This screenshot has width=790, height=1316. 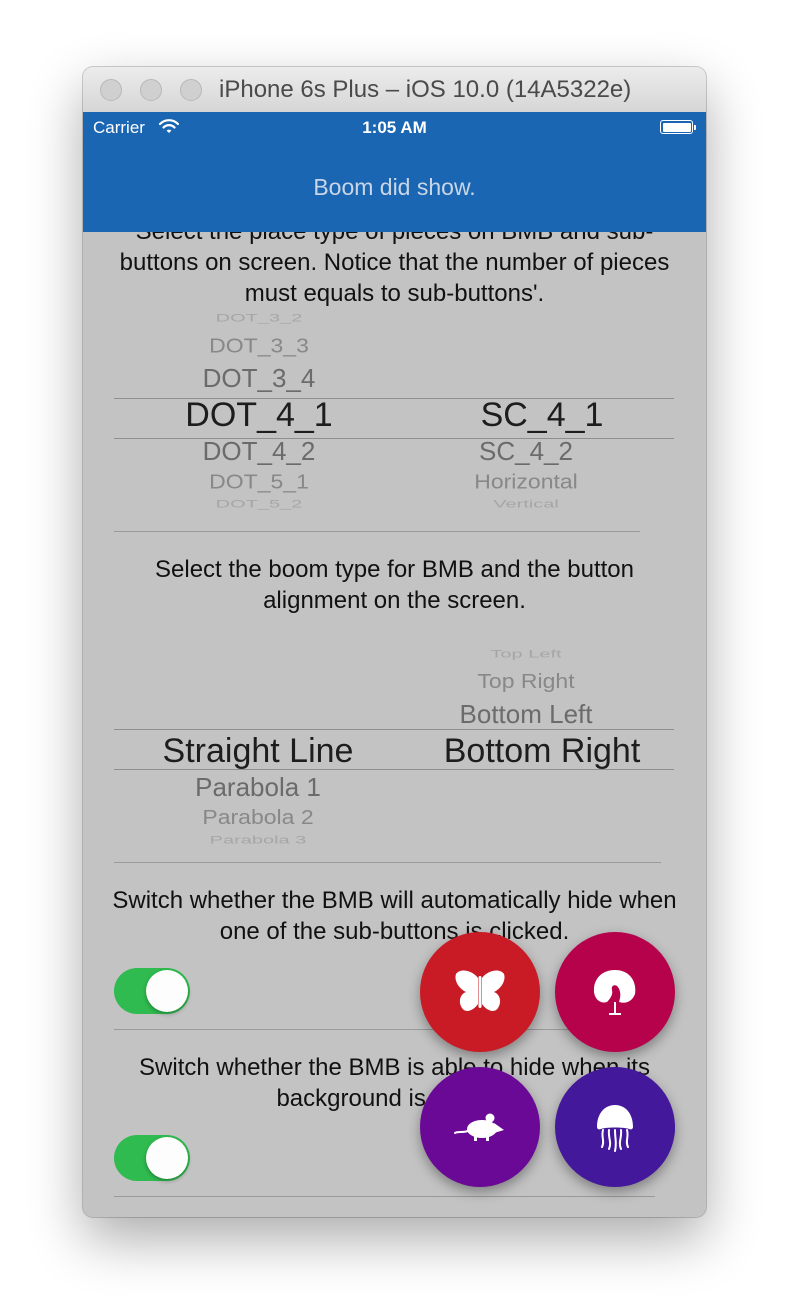 I want to click on picker-row: DOT_3_2, so click(x=259, y=318).